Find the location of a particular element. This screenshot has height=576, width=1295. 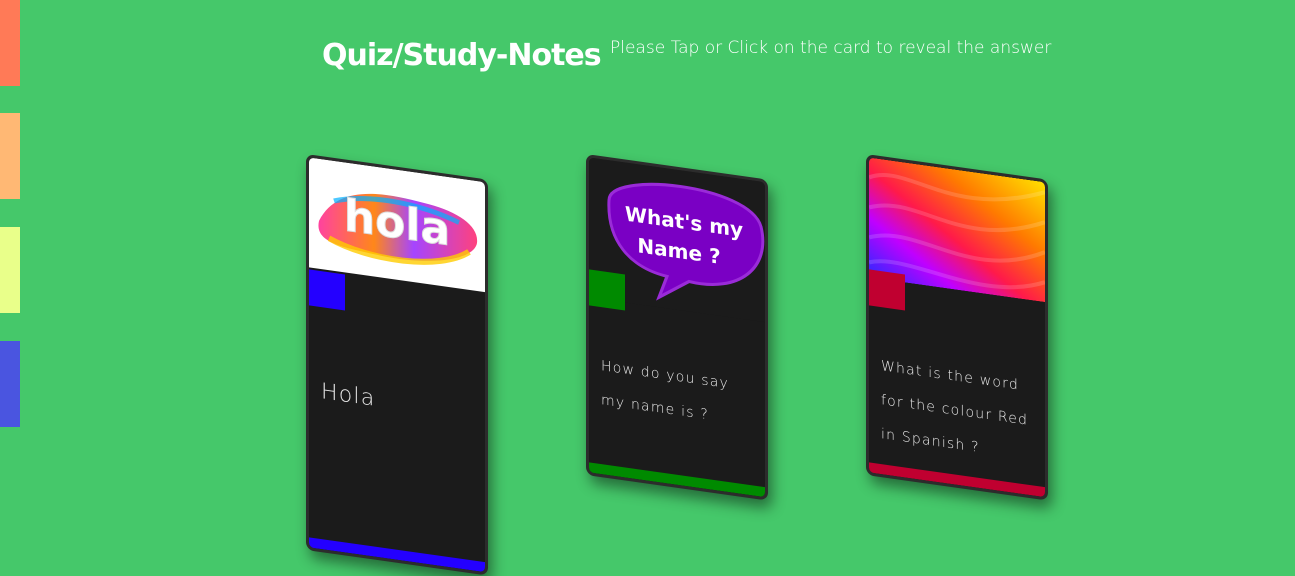

card-question: Hola is located at coordinates (348, 395).